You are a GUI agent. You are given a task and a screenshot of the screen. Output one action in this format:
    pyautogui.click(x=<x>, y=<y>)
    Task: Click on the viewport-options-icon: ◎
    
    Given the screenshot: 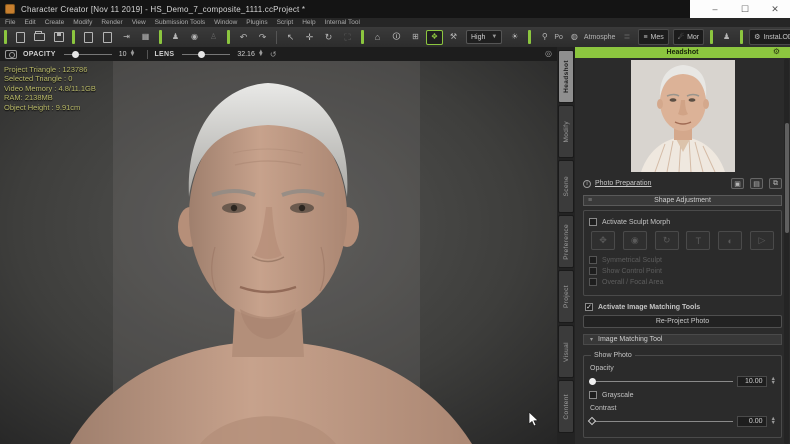 What is the action you would take?
    pyautogui.click(x=548, y=53)
    